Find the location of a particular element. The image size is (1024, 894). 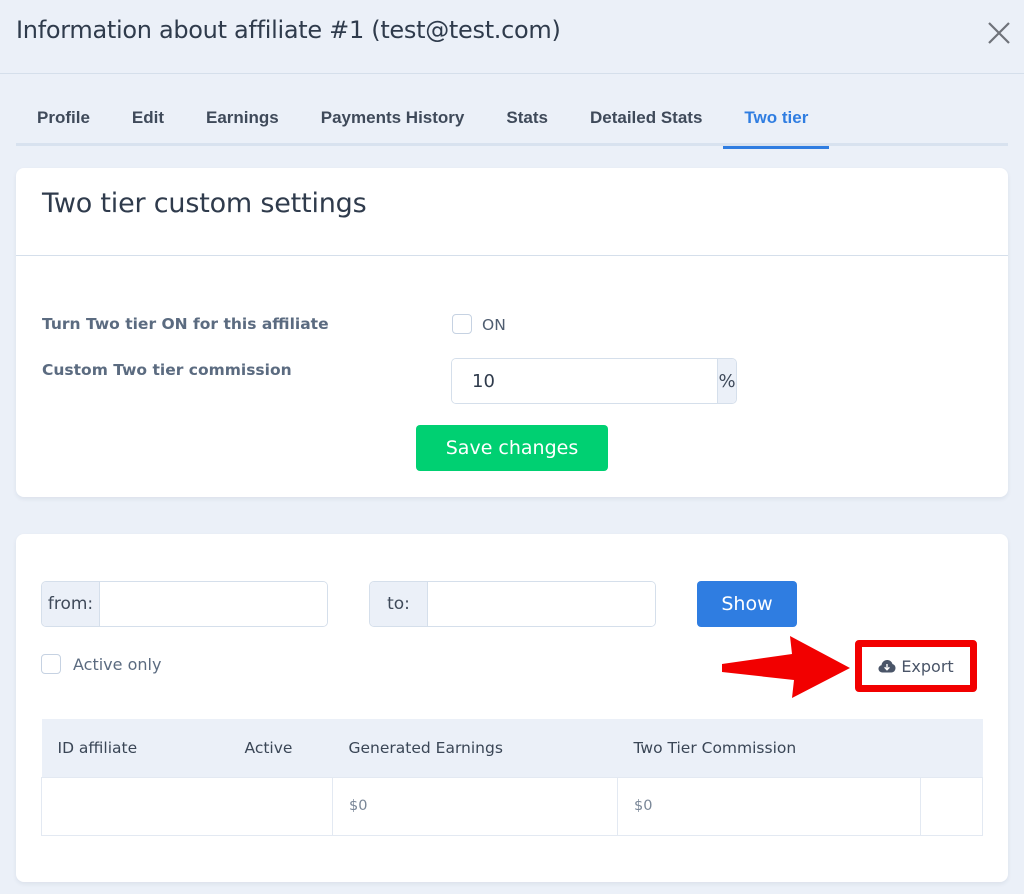

settings-title: Two tier custom settings is located at coordinates (204, 203).